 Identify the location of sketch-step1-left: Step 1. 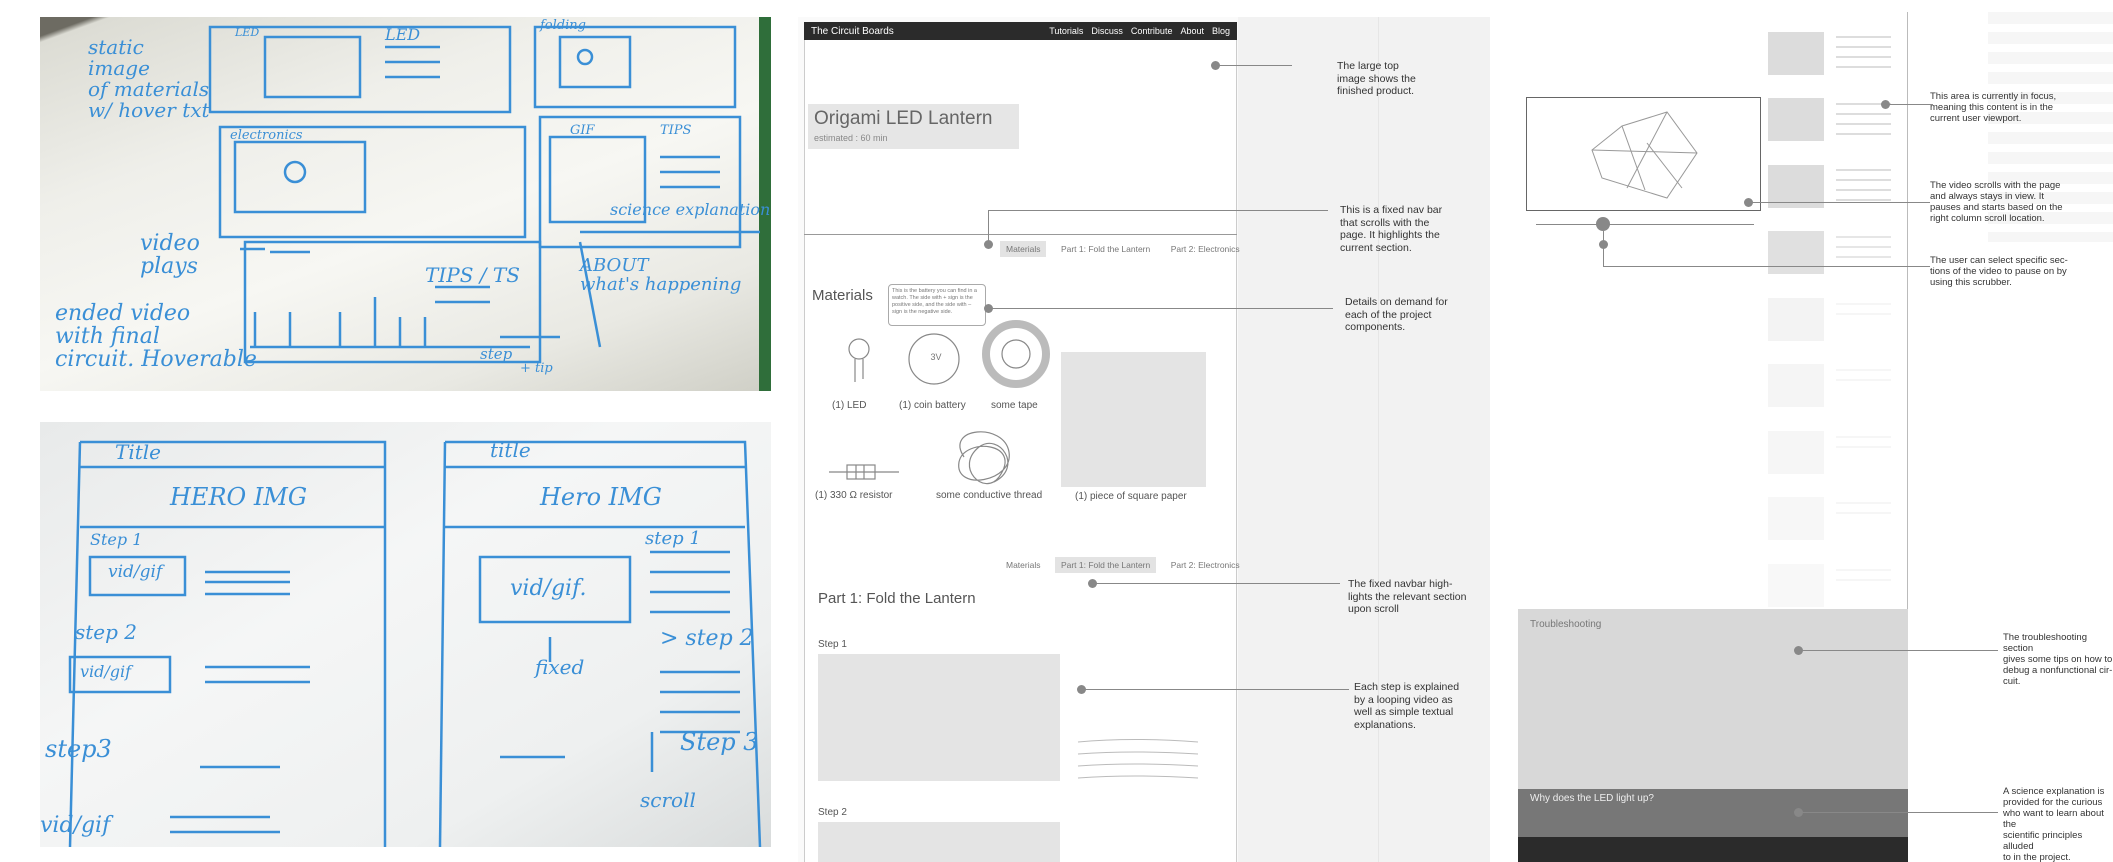
(116, 539).